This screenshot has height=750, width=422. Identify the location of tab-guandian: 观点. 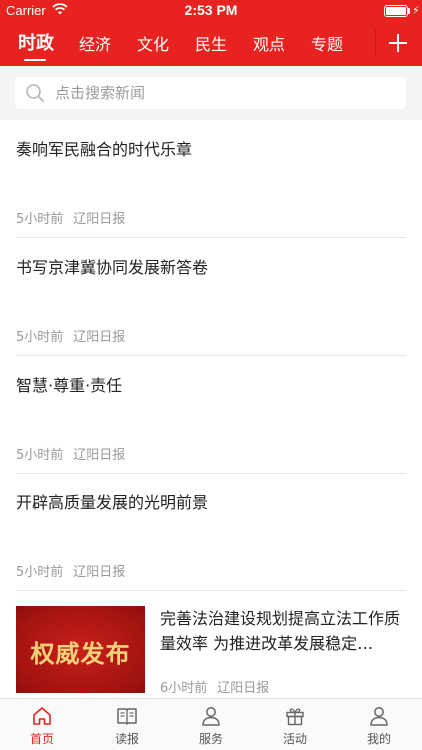
(269, 43).